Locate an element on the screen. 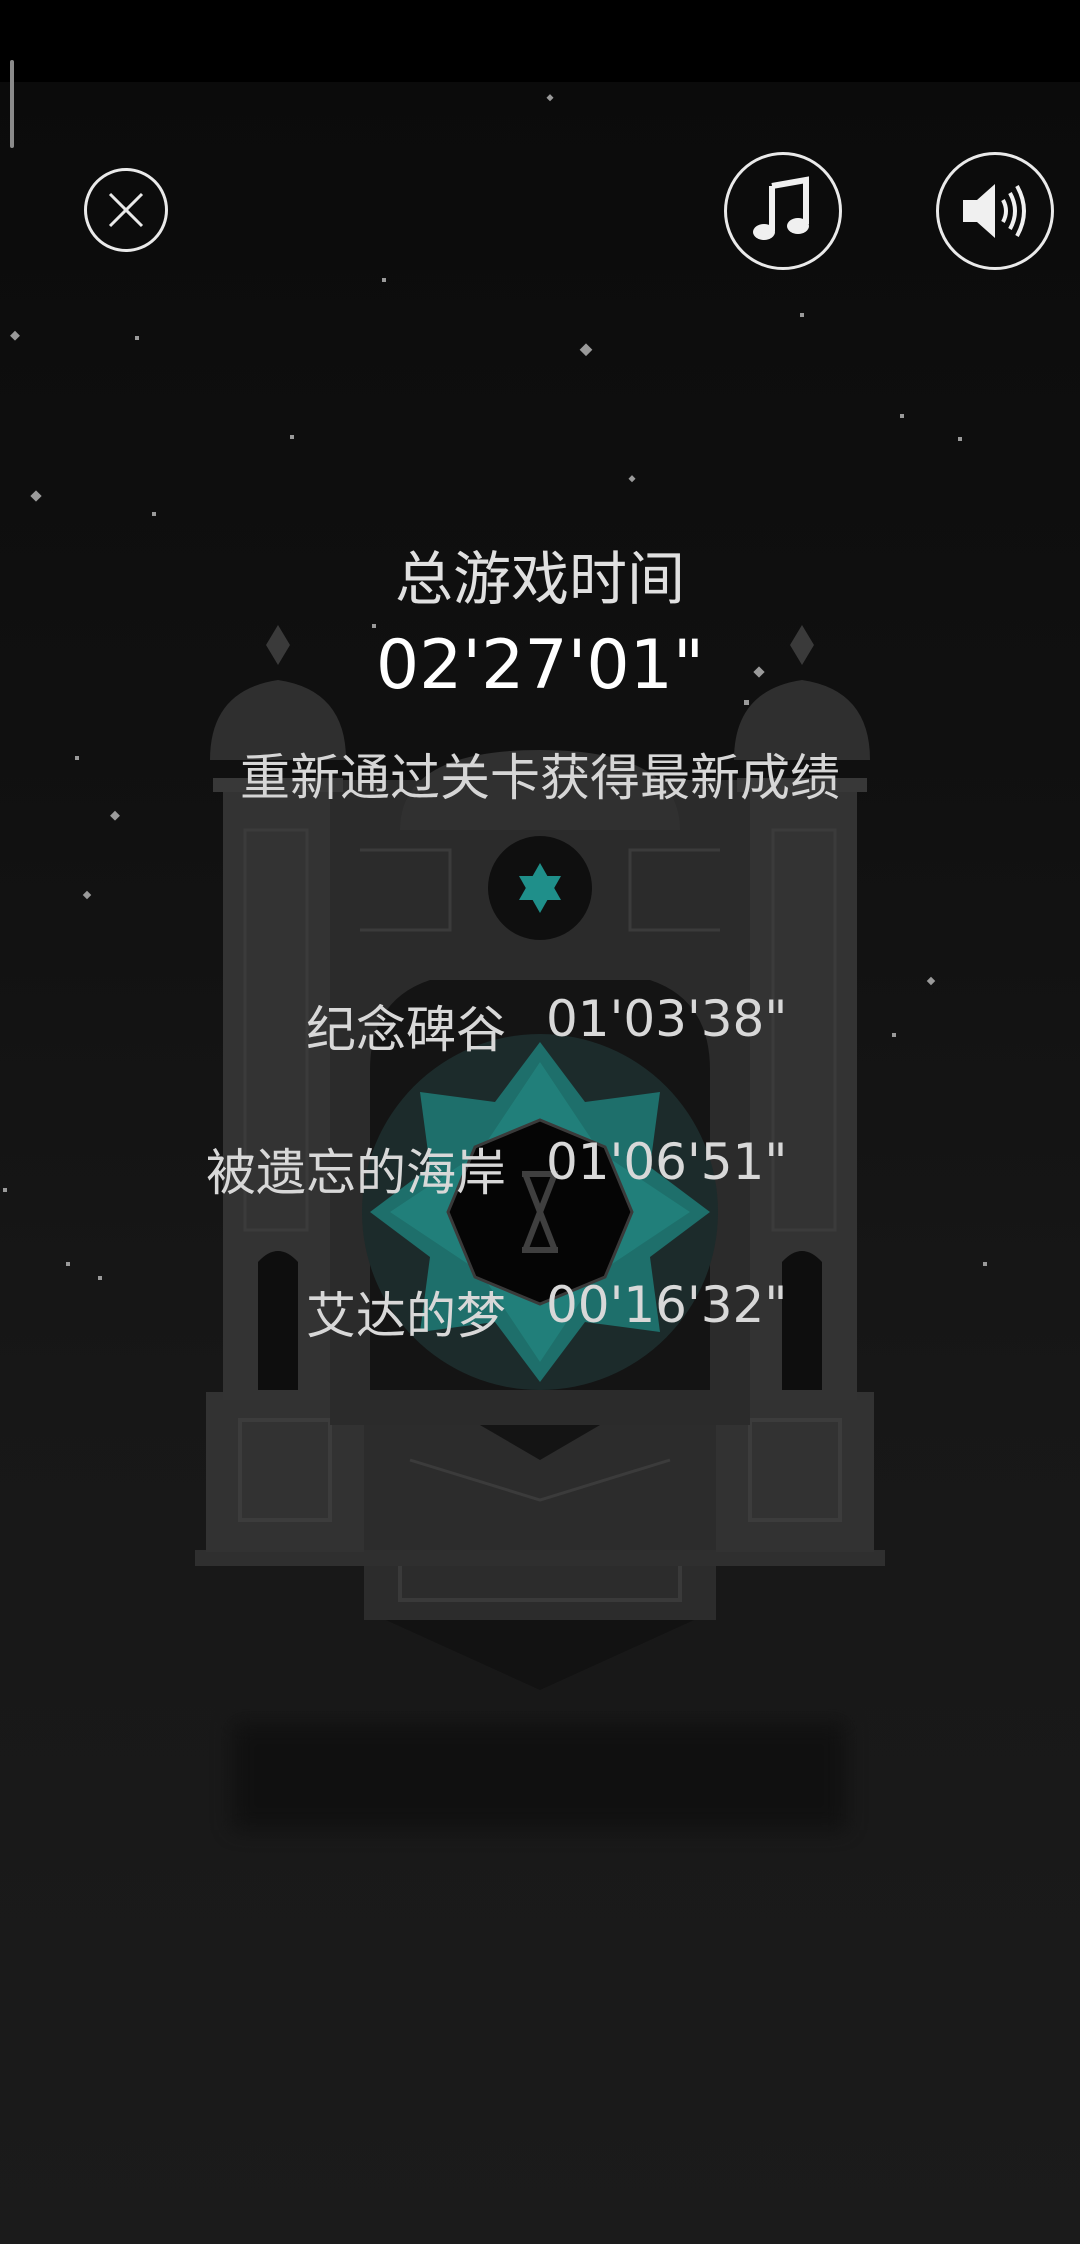  close-icon is located at coordinates (126, 210).